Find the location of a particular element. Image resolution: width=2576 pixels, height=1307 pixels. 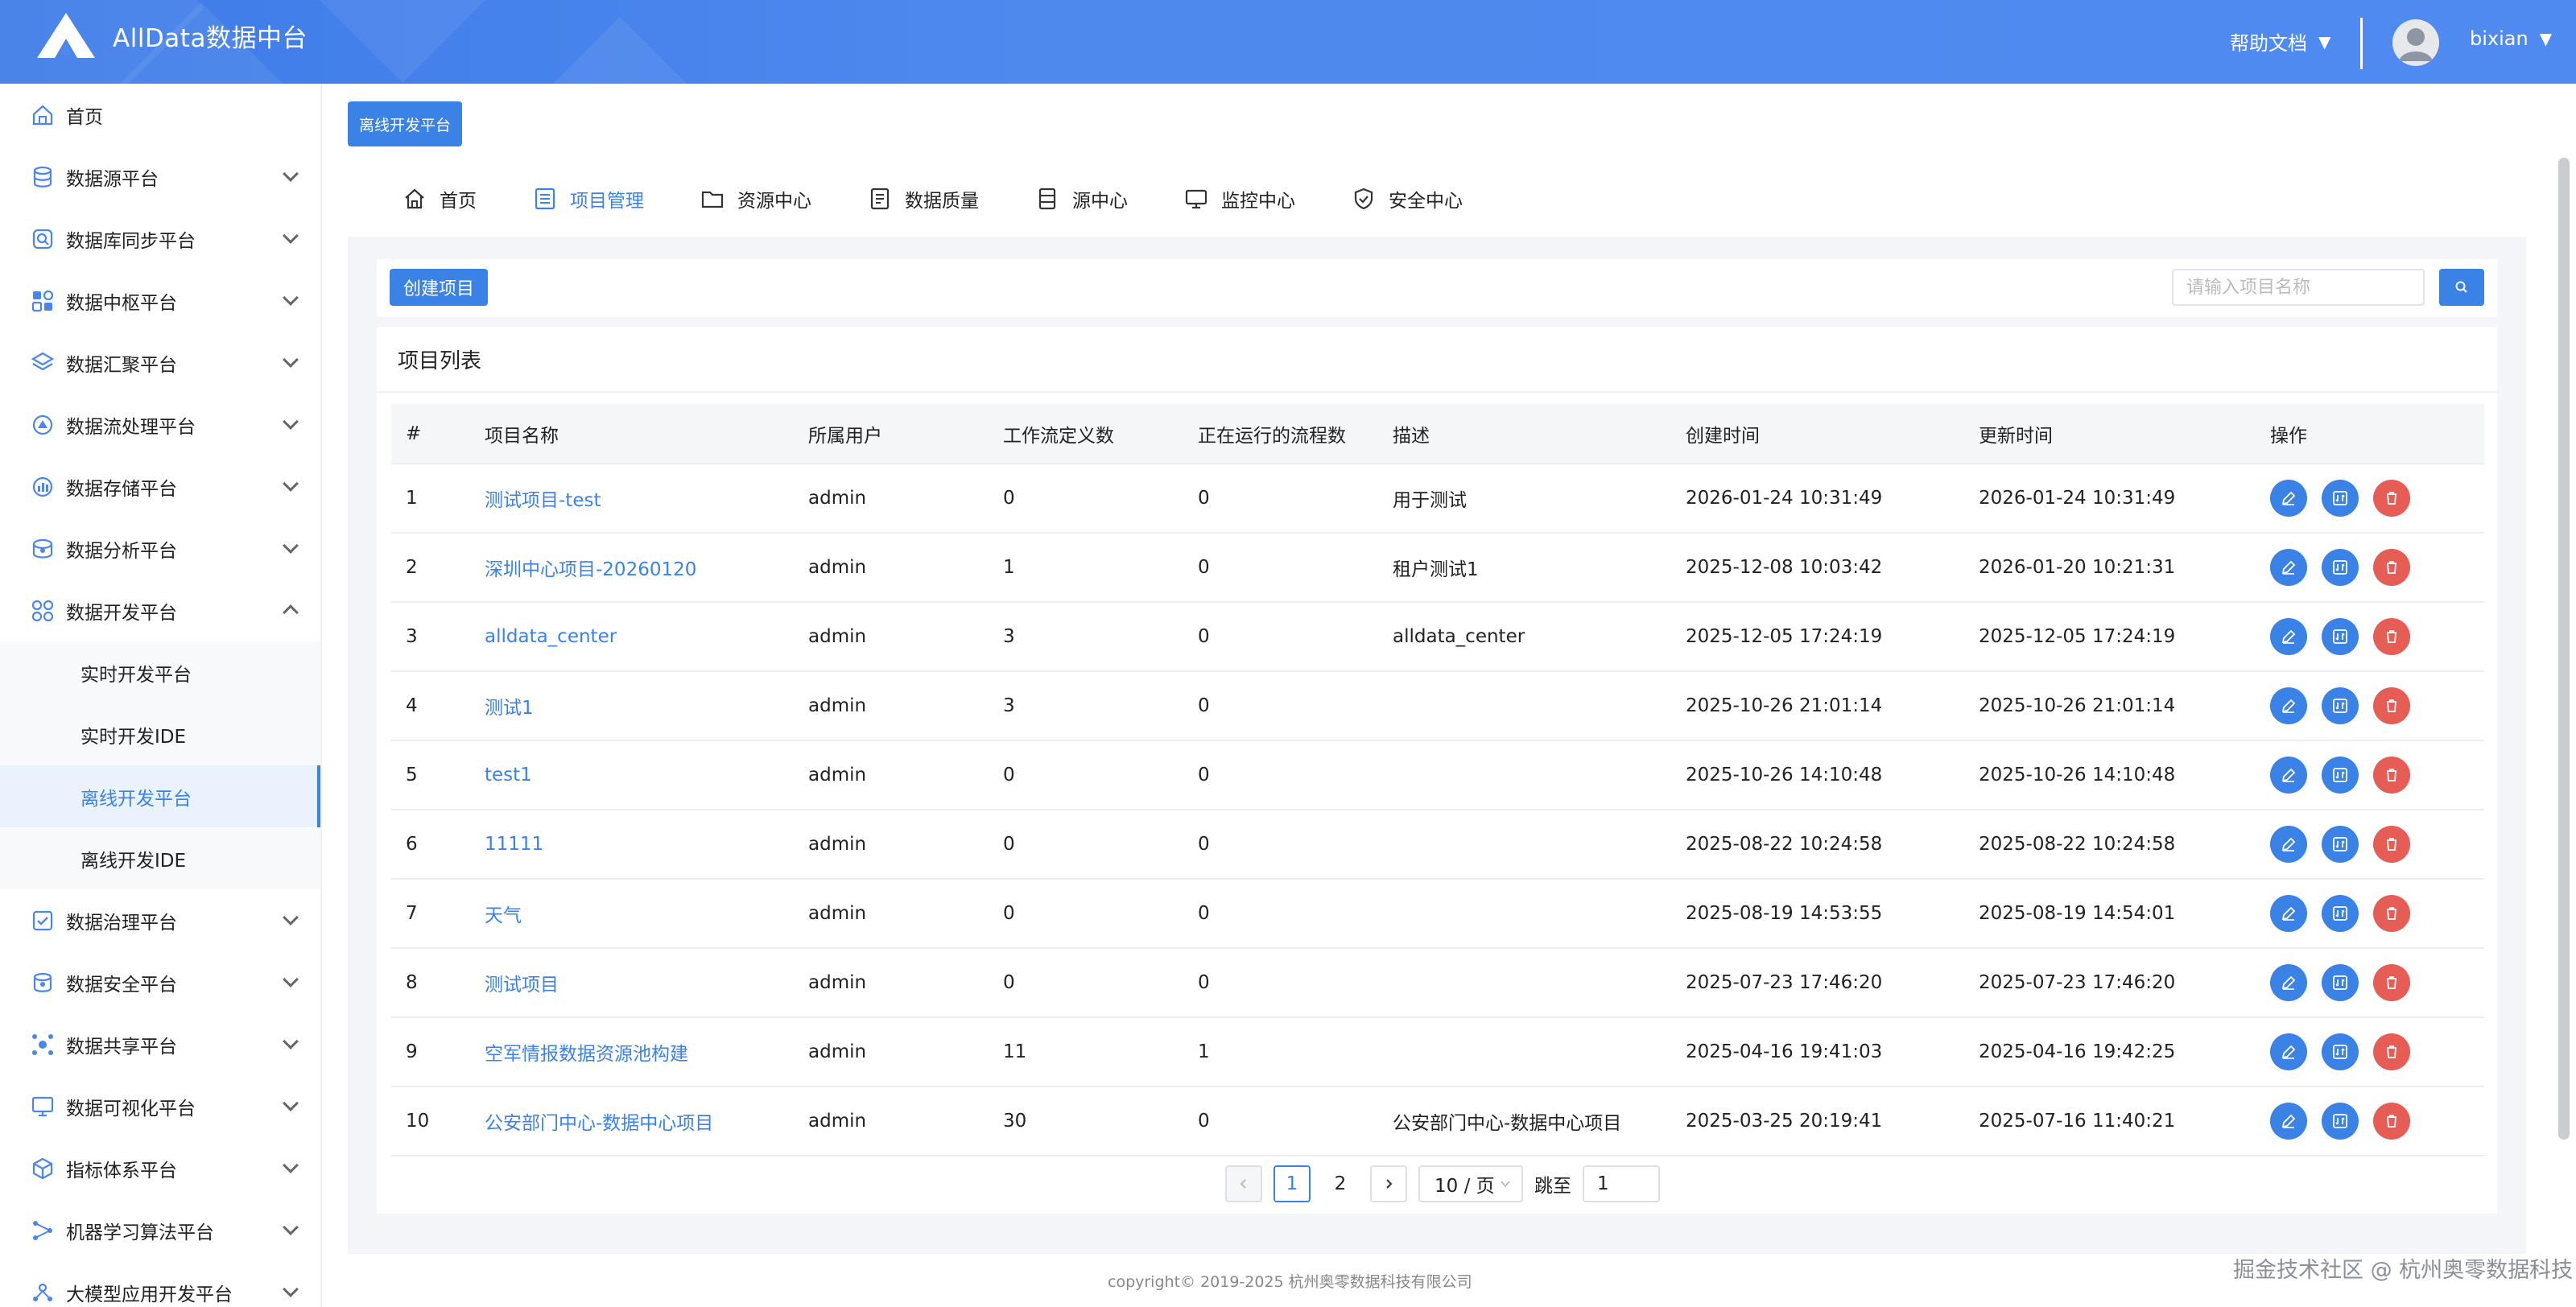

project-name-link: 天气 is located at coordinates (632, 914).